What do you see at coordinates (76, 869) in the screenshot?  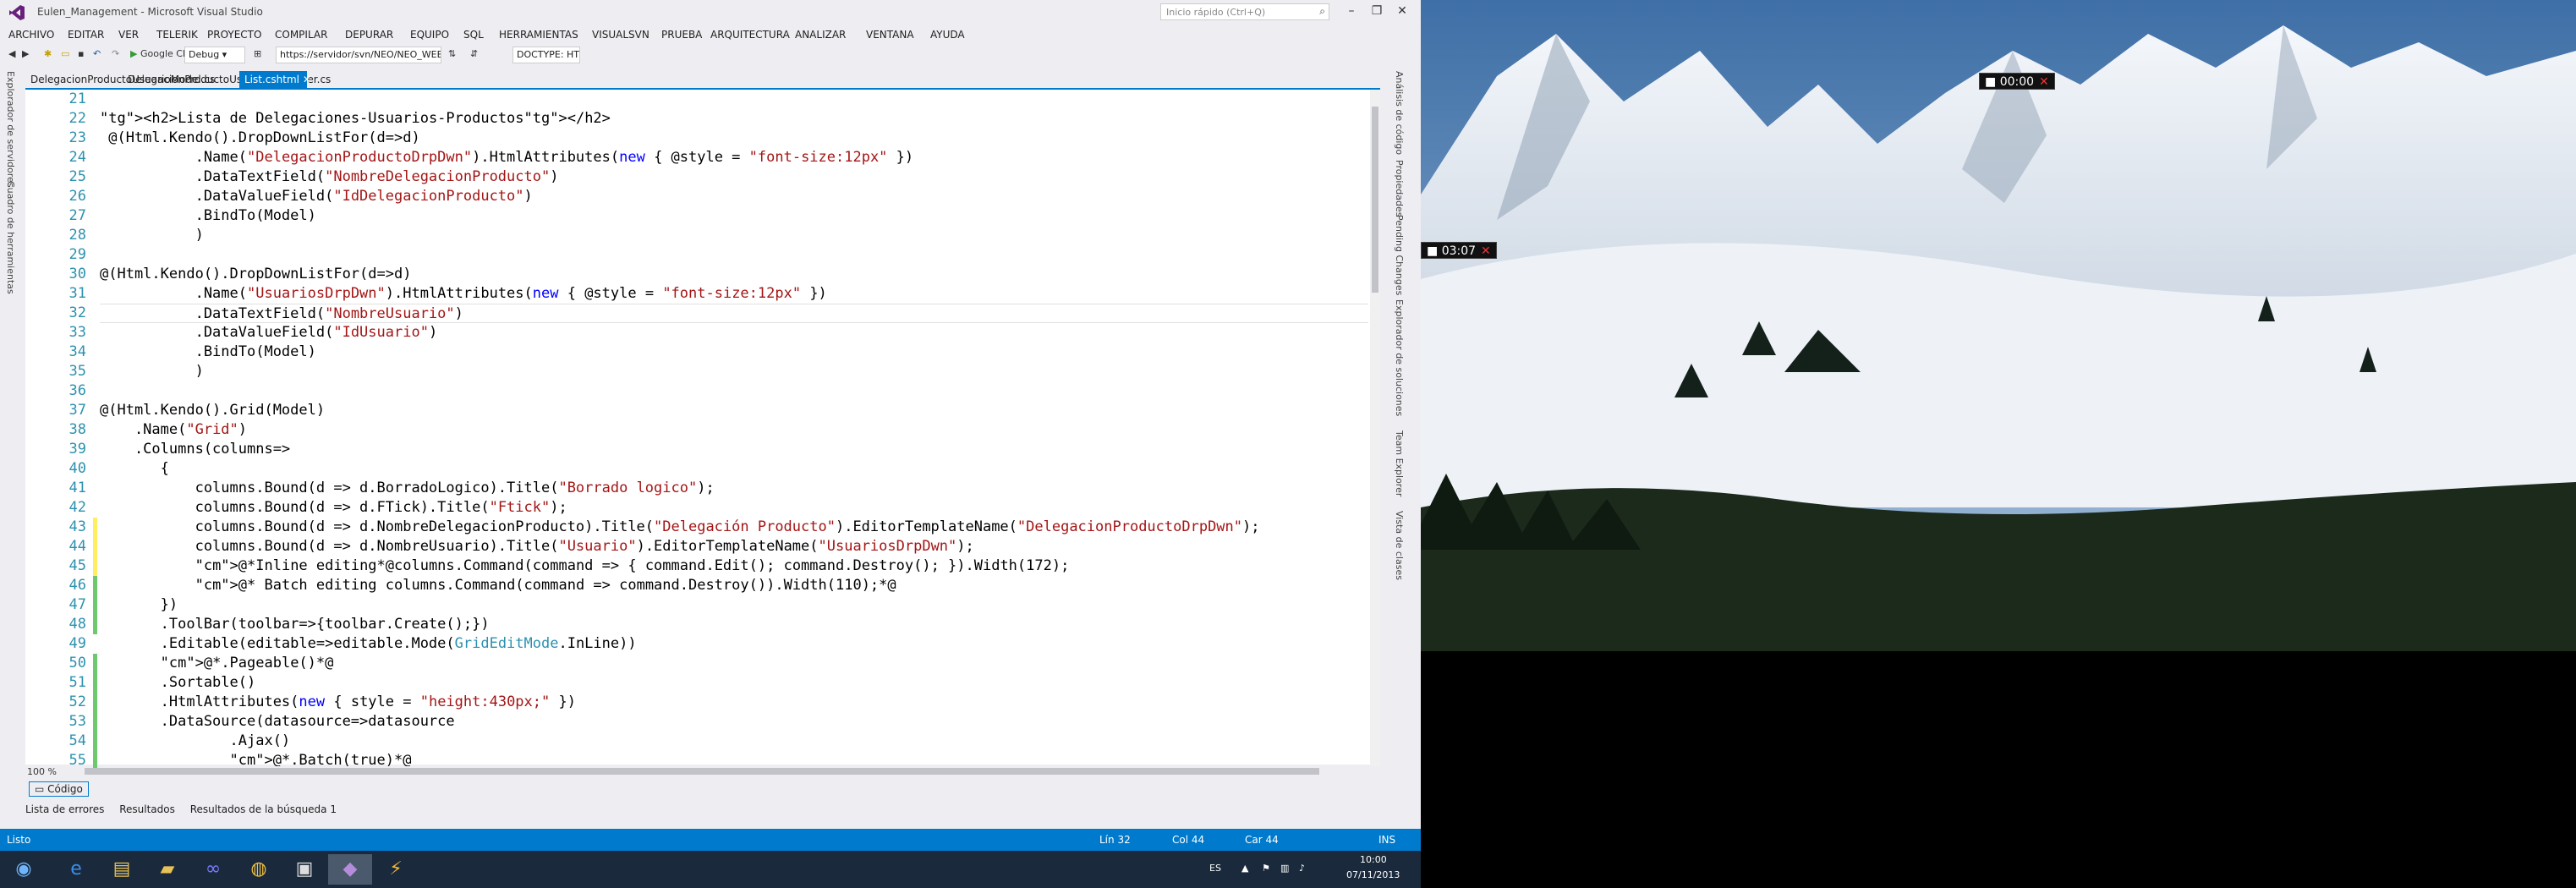 I see `internet-explorer-icon: e` at bounding box center [76, 869].